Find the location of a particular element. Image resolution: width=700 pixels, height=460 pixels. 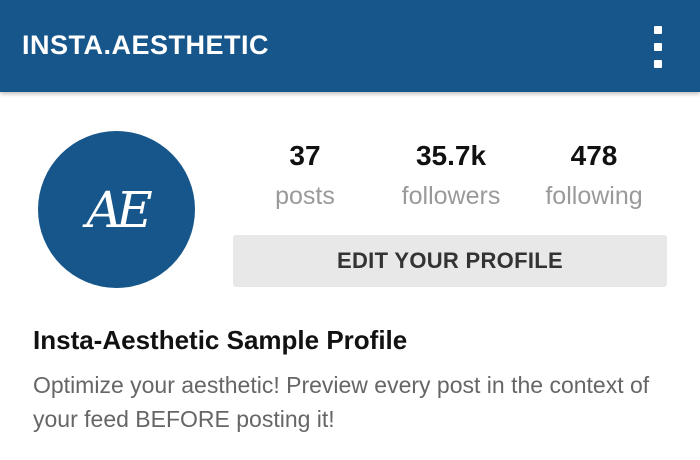

stat-posts-label: posts is located at coordinates (305, 196).